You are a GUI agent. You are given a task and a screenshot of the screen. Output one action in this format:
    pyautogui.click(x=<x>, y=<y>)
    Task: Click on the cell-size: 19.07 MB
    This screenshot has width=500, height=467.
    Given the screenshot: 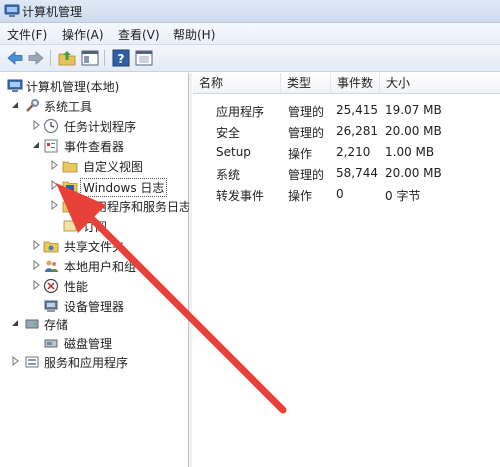 What is the action you would take?
    pyautogui.click(x=413, y=110)
    